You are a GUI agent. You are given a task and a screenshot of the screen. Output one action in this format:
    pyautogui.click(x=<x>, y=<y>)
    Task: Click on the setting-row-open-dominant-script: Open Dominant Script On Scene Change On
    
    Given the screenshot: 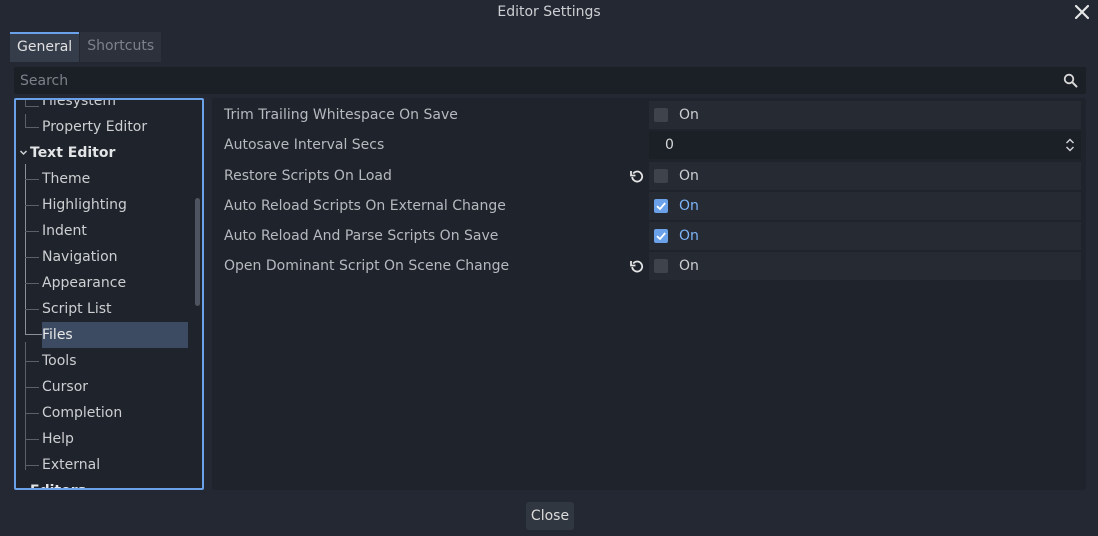 What is the action you would take?
    pyautogui.click(x=649, y=266)
    